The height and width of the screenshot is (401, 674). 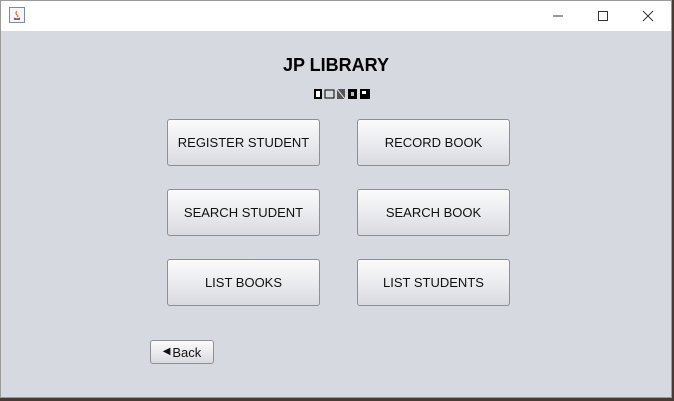 I want to click on list-students-button: LIST STUDENTS, so click(x=433, y=282).